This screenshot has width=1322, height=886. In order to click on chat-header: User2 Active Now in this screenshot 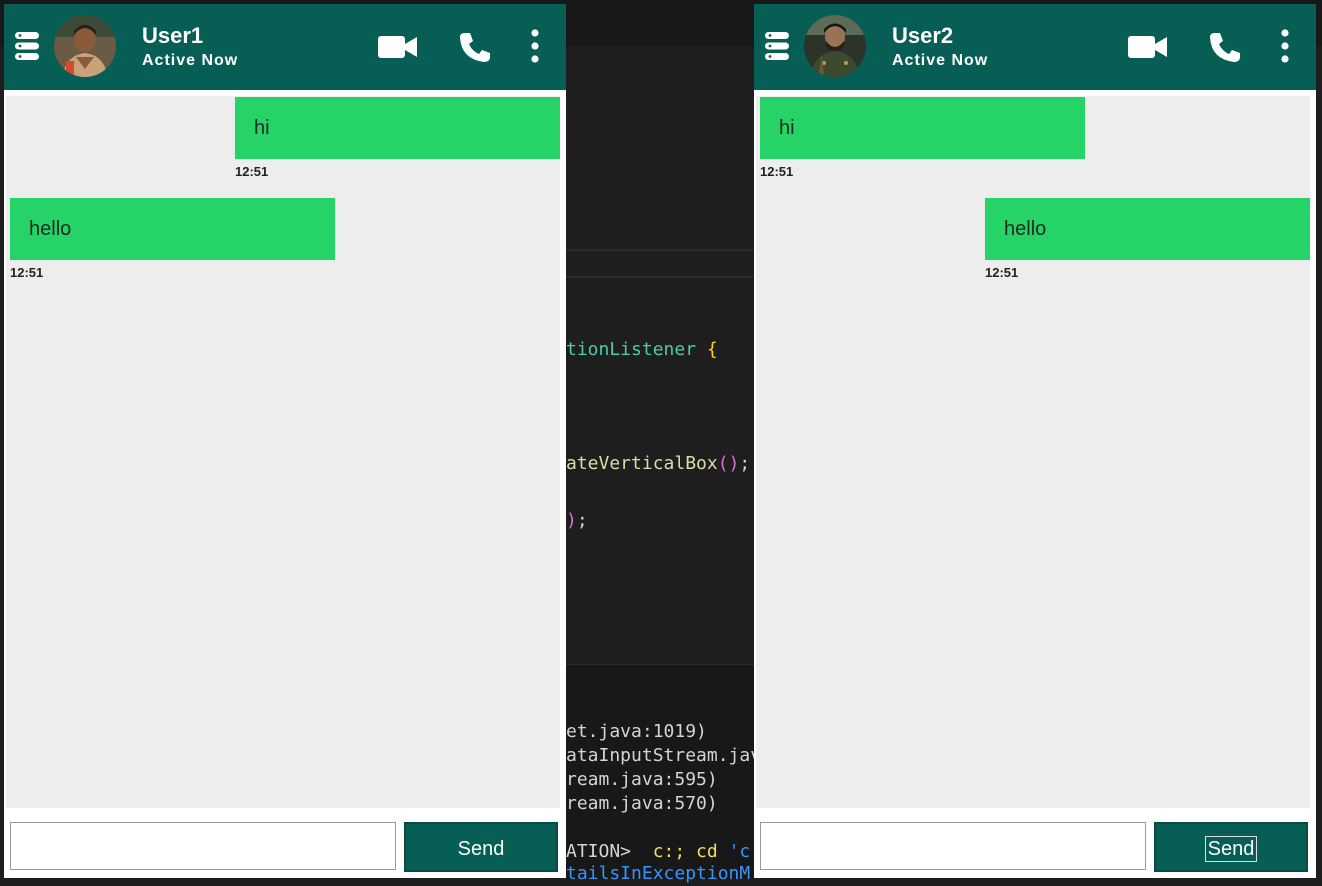, I will do `click(1035, 47)`.